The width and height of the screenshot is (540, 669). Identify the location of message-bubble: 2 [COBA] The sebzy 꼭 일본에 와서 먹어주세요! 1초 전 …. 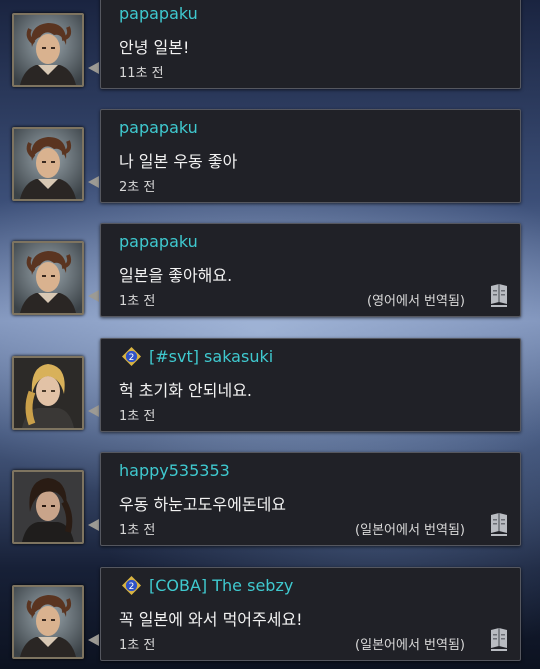
(310, 614).